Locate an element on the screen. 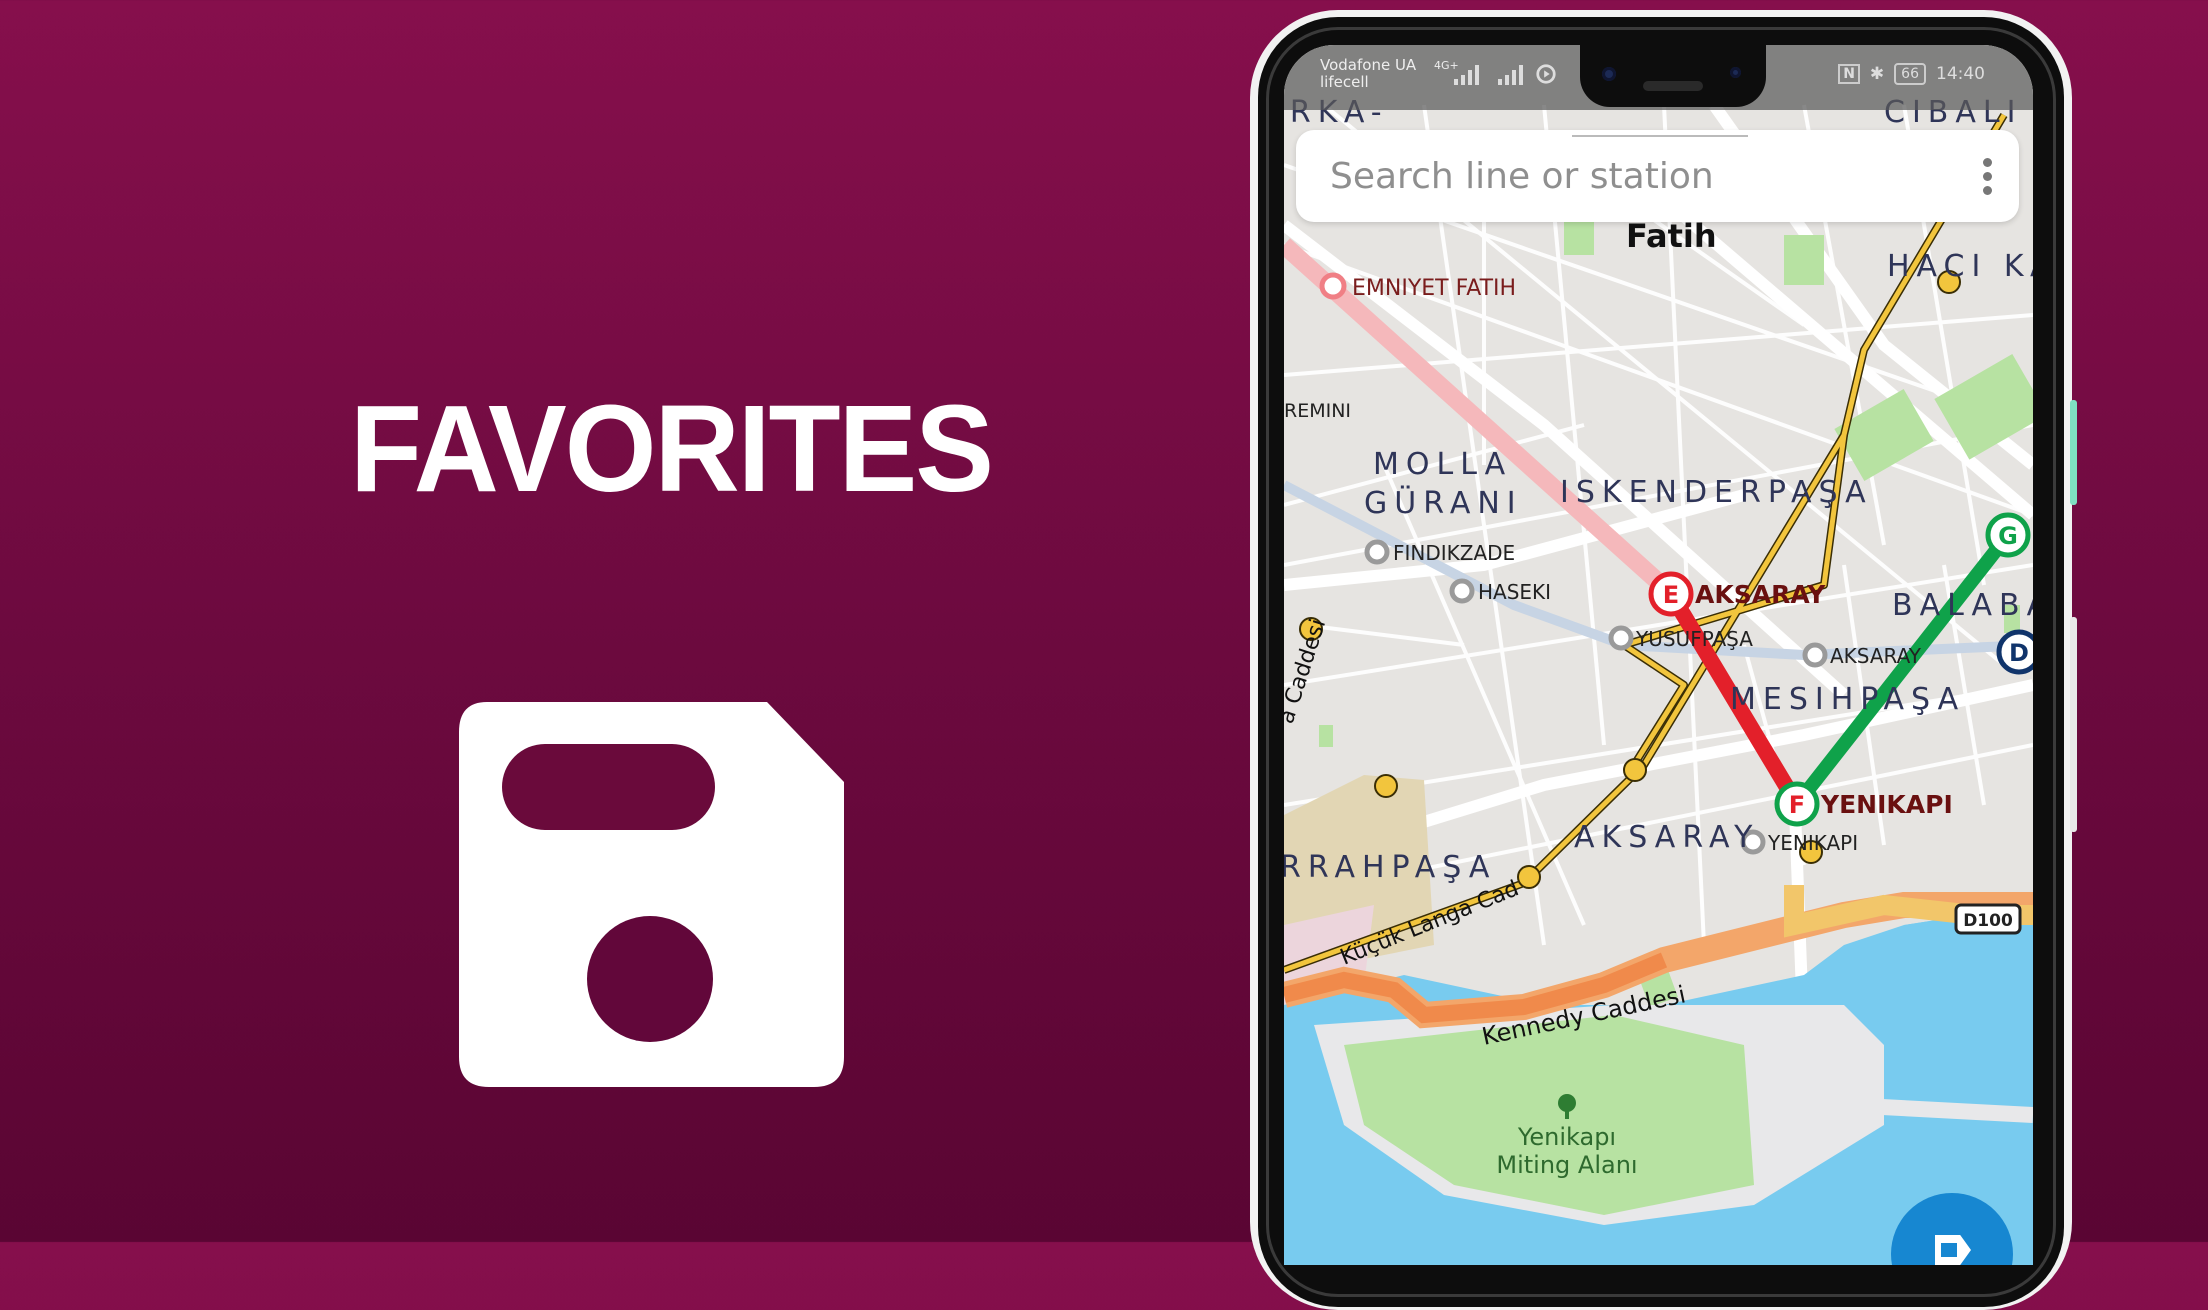 This screenshot has height=1310, width=2208. badge-letter-d: D is located at coordinates (2019, 653).